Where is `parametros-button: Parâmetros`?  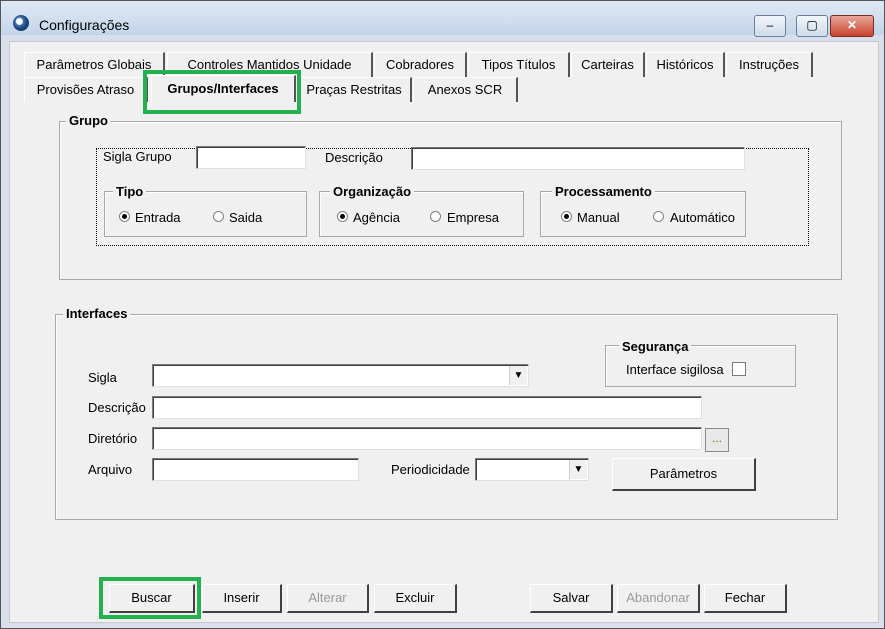 parametros-button: Parâmetros is located at coordinates (684, 474).